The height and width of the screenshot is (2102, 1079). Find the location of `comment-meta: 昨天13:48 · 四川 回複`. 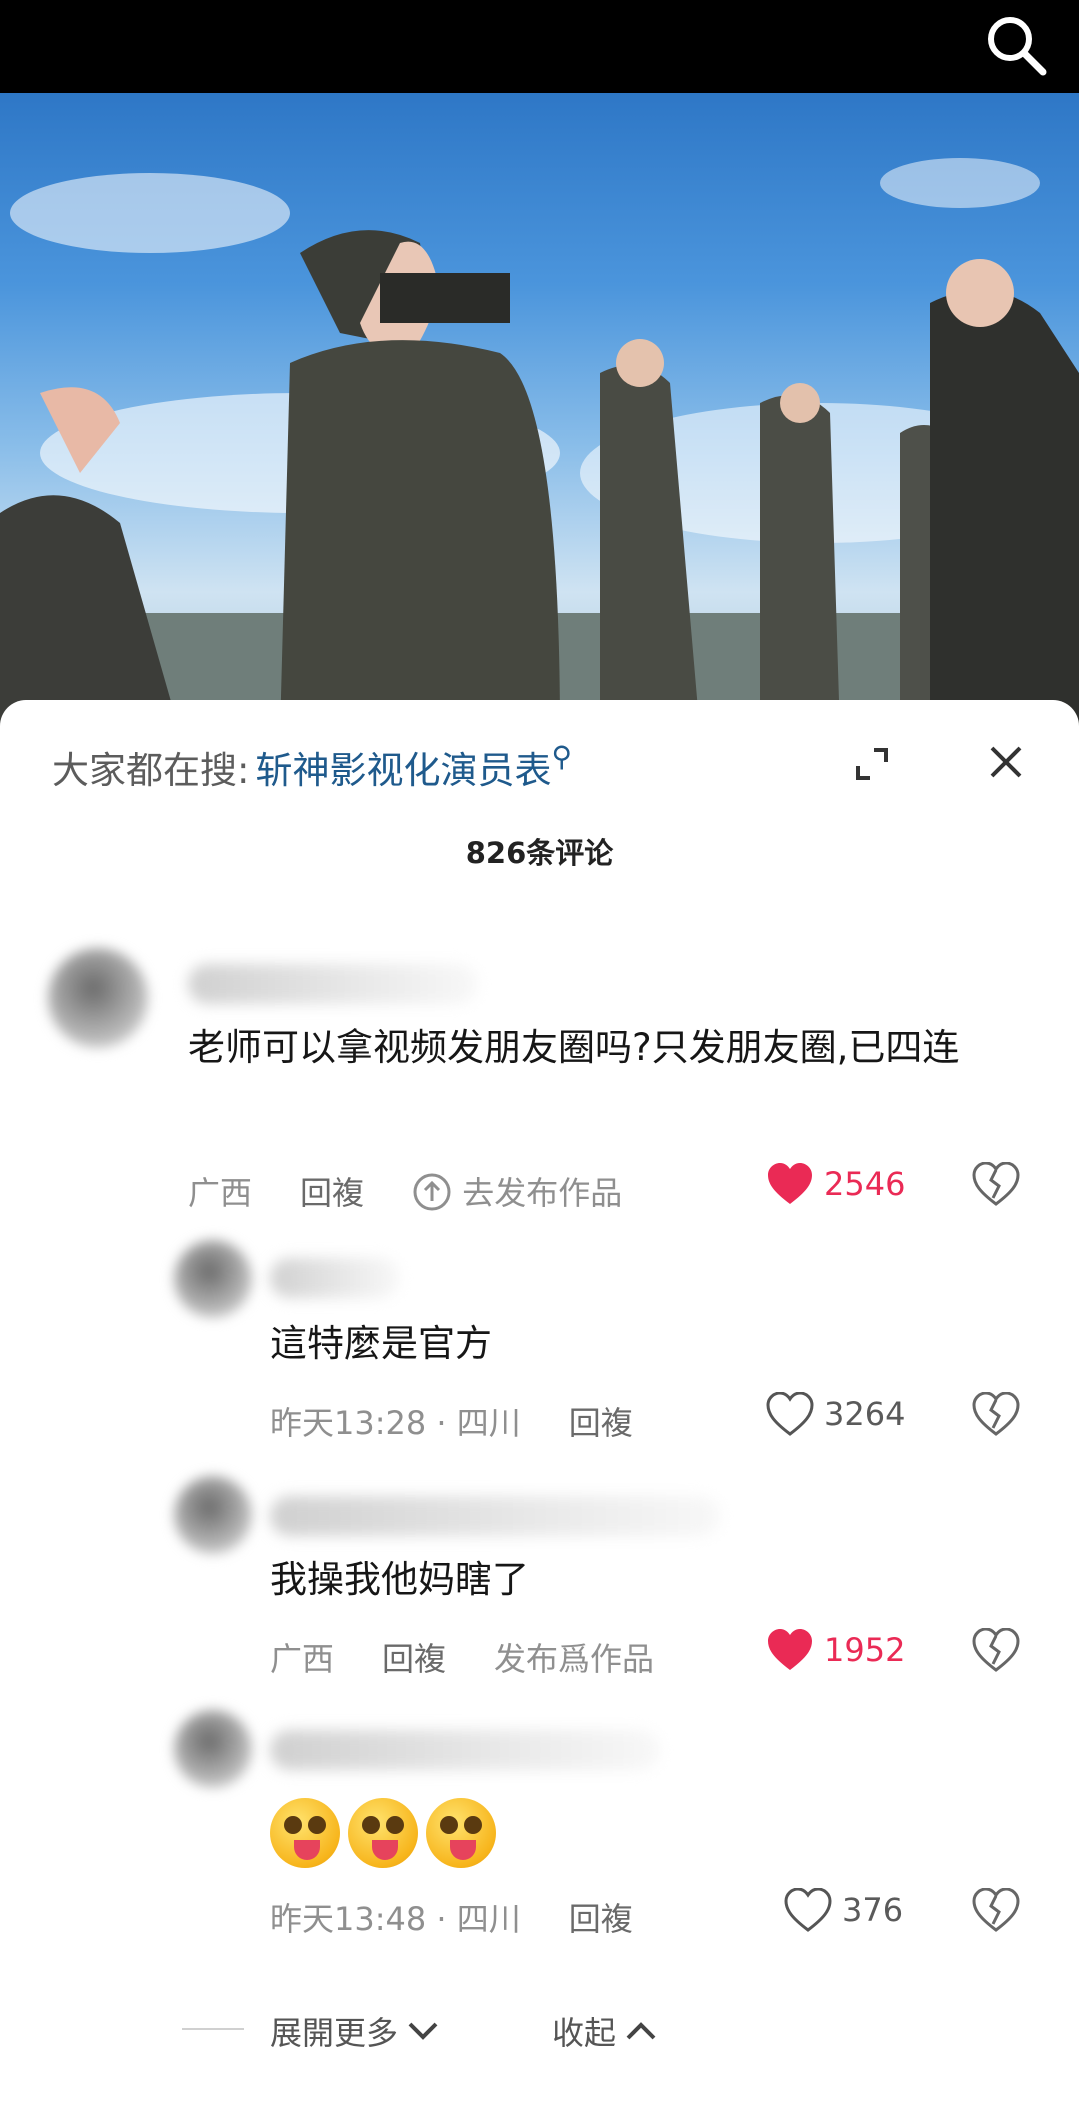

comment-meta: 昨天13:48 · 四川 回複 is located at coordinates (451, 1917).